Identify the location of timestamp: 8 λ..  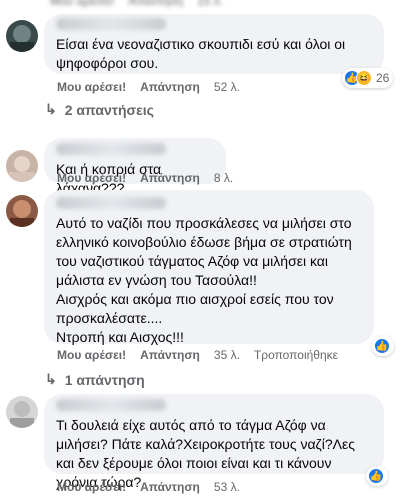
(223, 178).